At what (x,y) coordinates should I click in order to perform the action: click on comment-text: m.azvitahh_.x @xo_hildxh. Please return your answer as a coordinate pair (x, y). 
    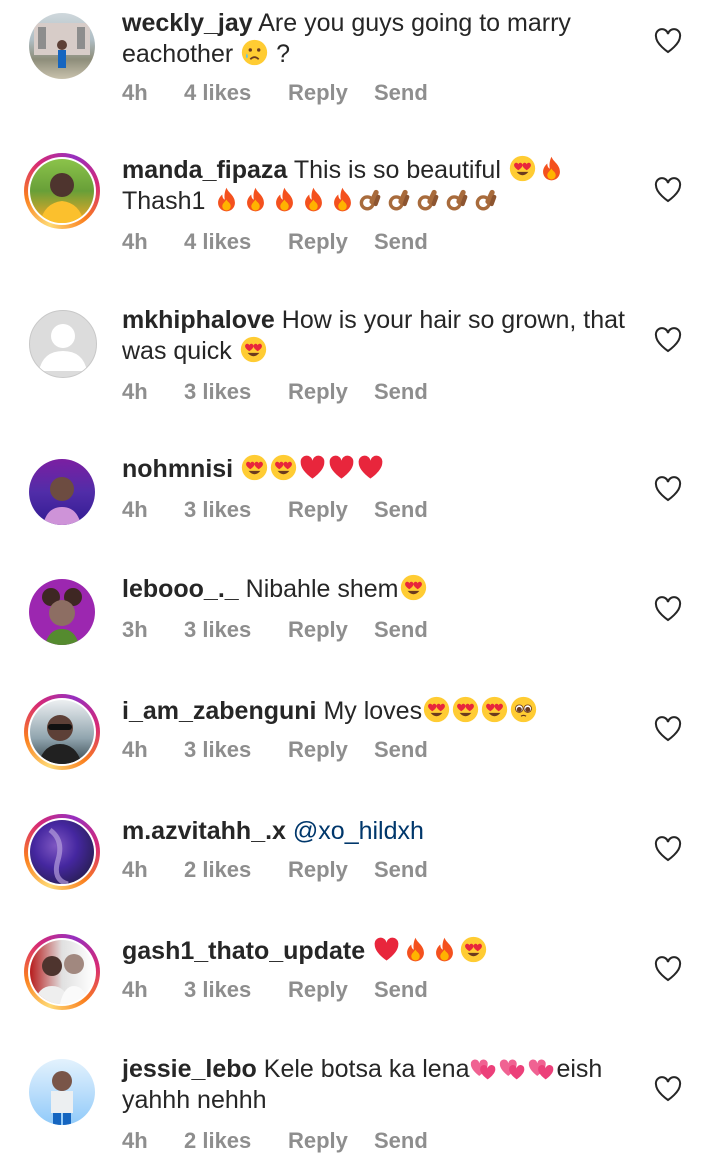
    Looking at the image, I should click on (382, 831).